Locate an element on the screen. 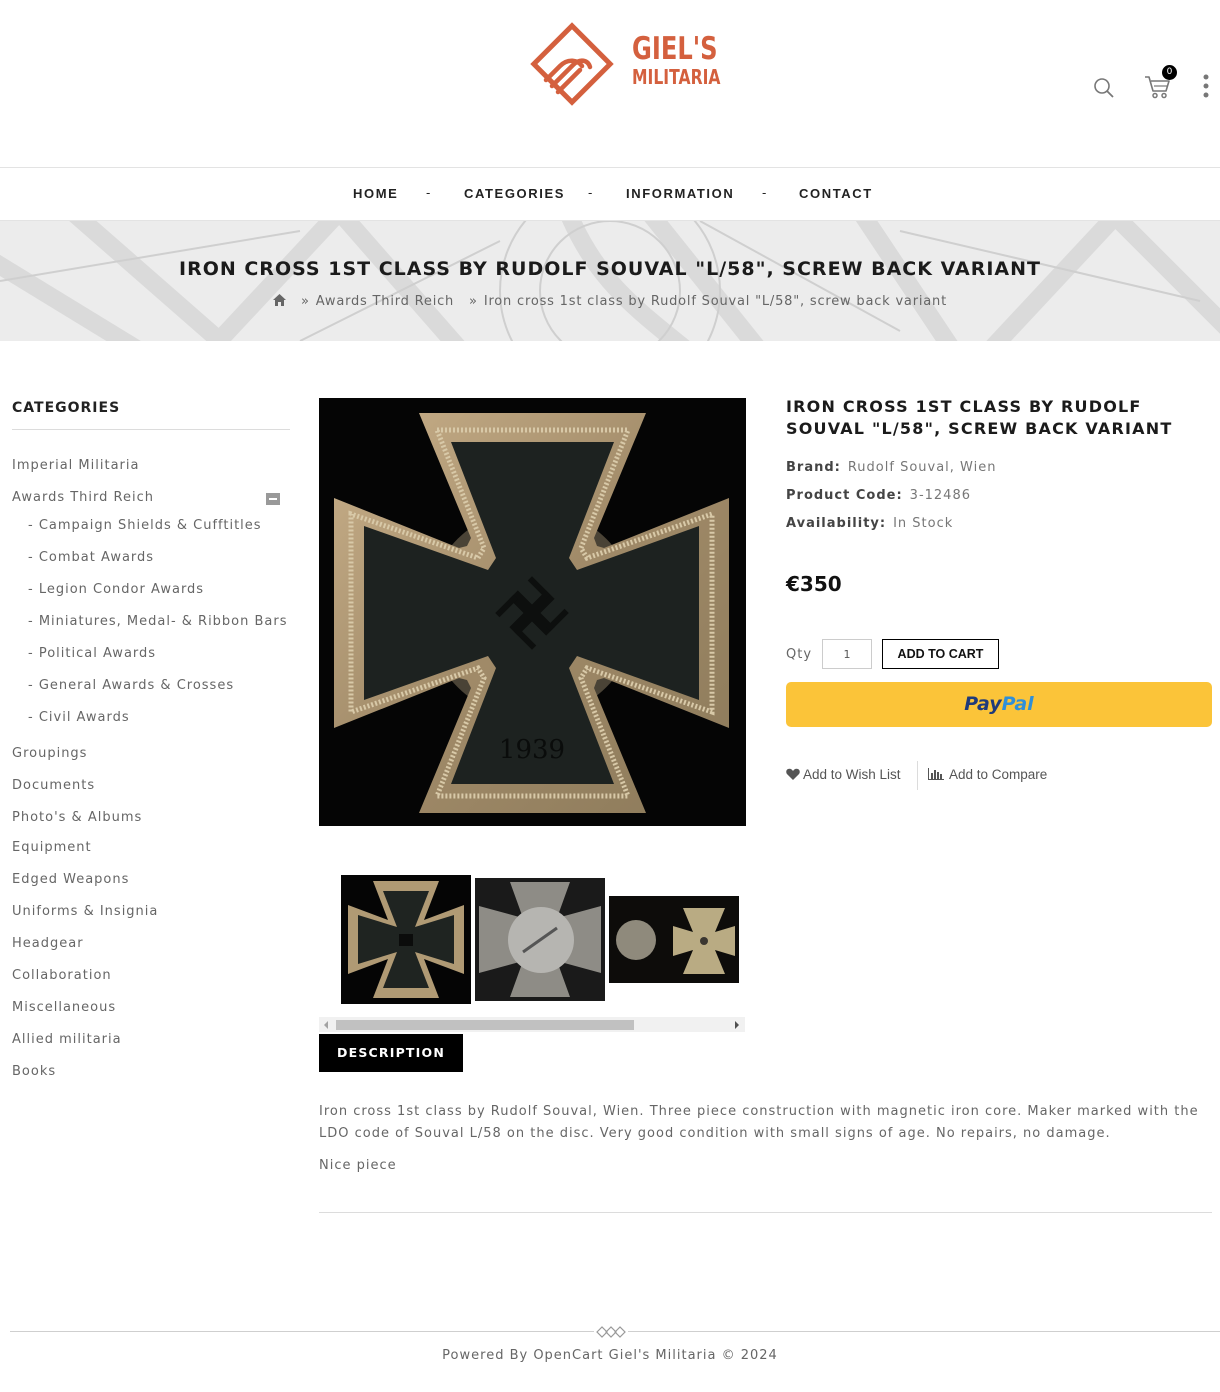 The width and height of the screenshot is (1220, 1392). thumbnail-scrollbar is located at coordinates (532, 1024).